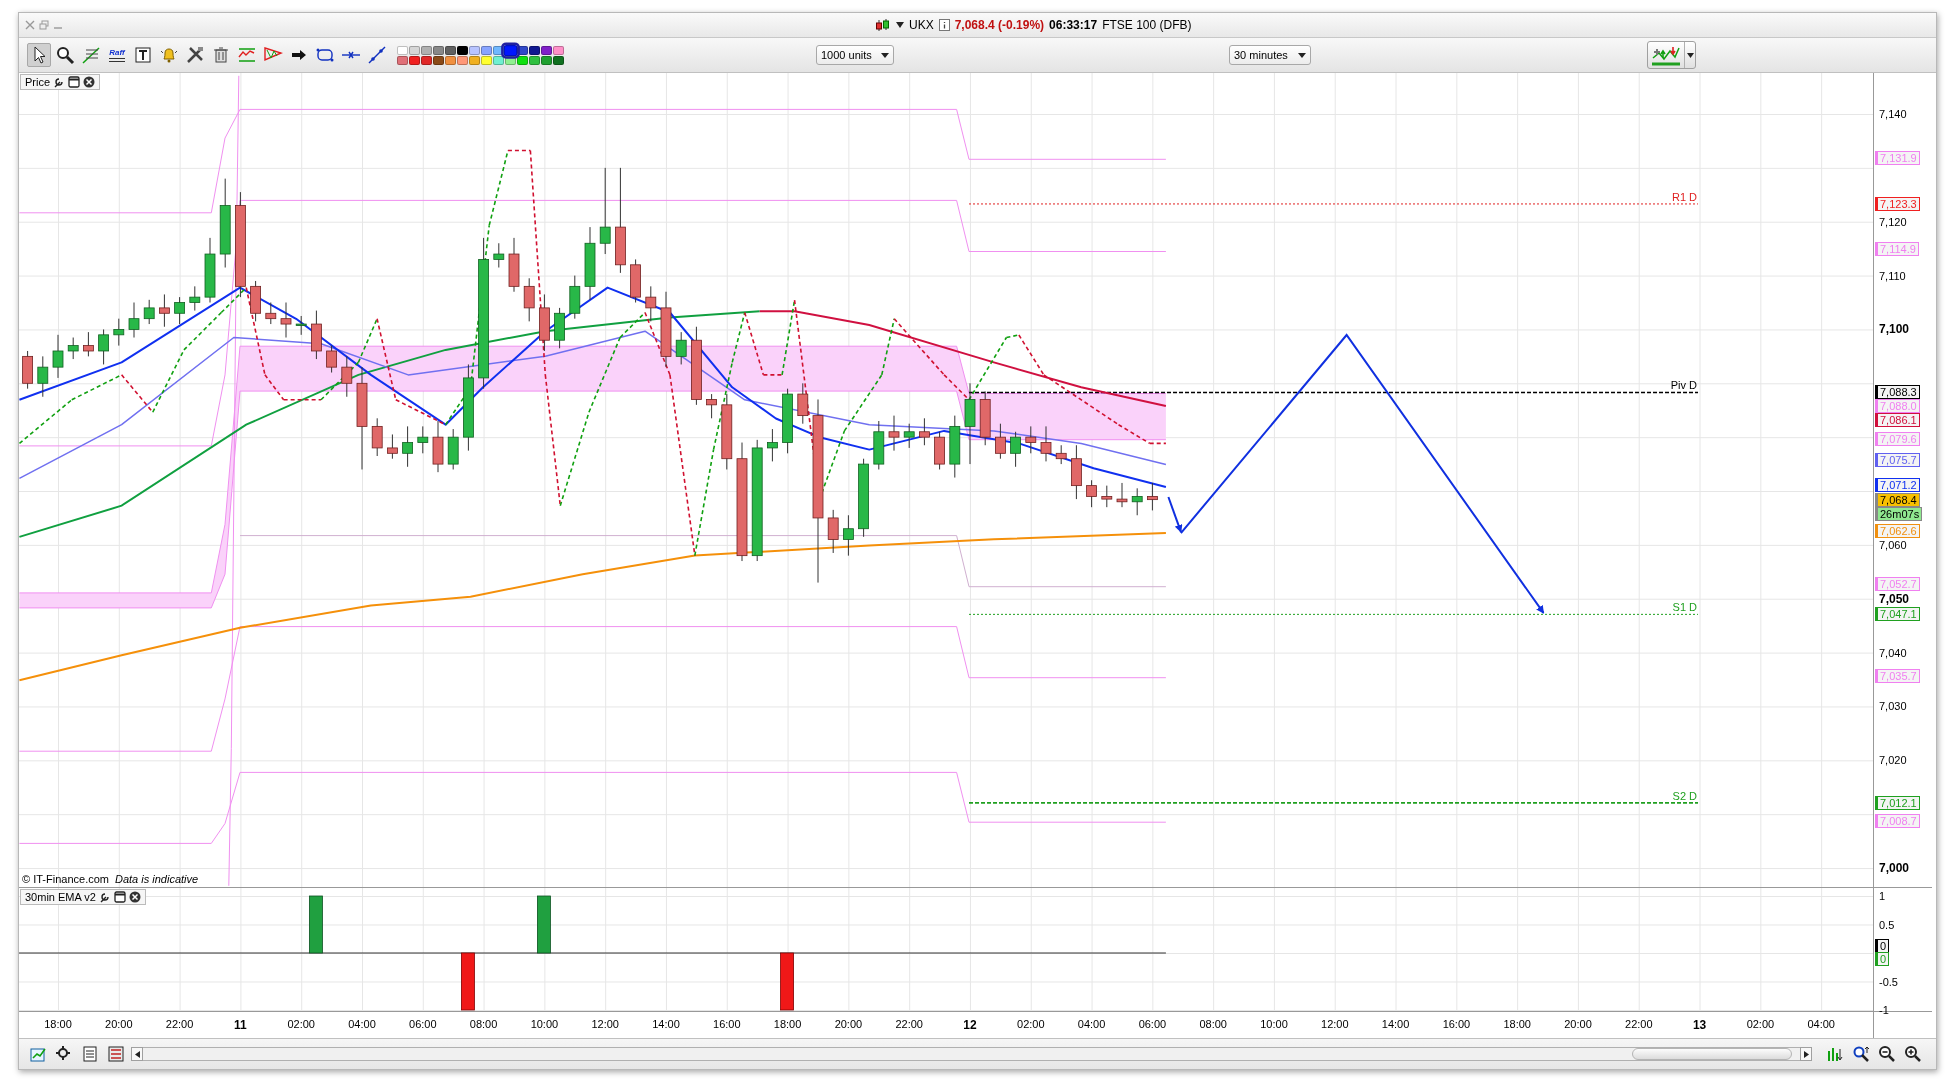  I want to click on axis-tick-label: 7,050, so click(1894, 598).